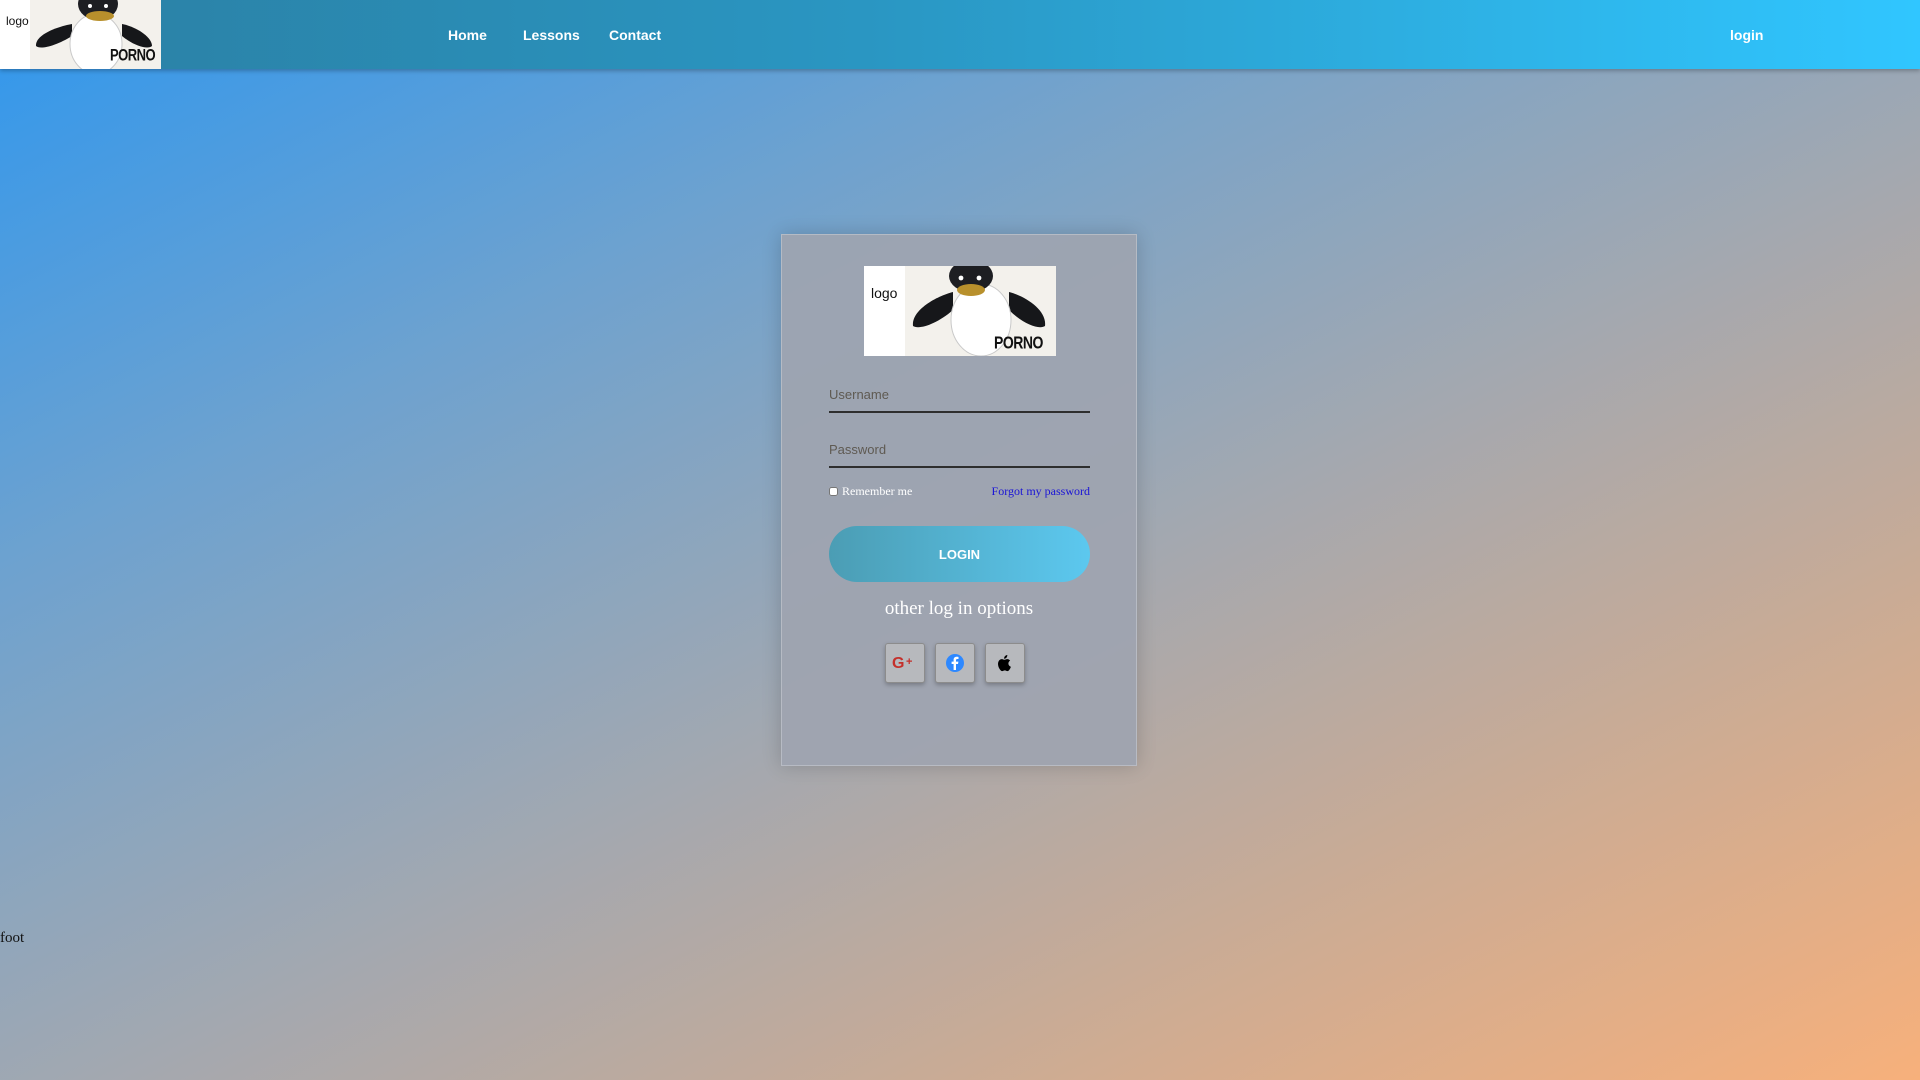  Describe the element at coordinates (959, 500) in the screenshot. I see `login-card: logo PORNO` at that location.